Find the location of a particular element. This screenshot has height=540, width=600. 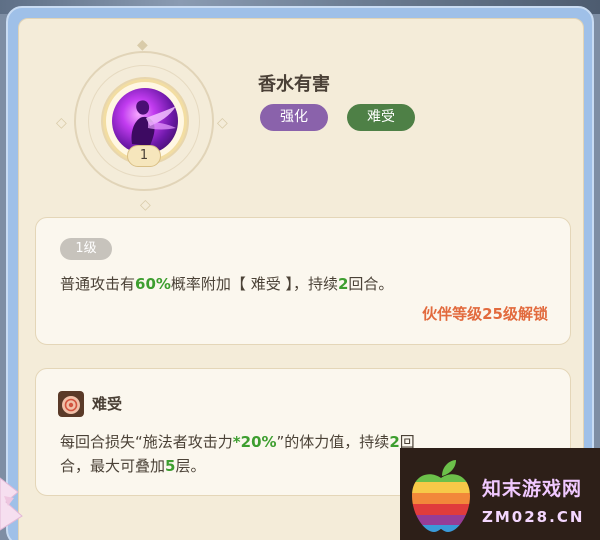

level-badge: 1级 is located at coordinates (86, 249).